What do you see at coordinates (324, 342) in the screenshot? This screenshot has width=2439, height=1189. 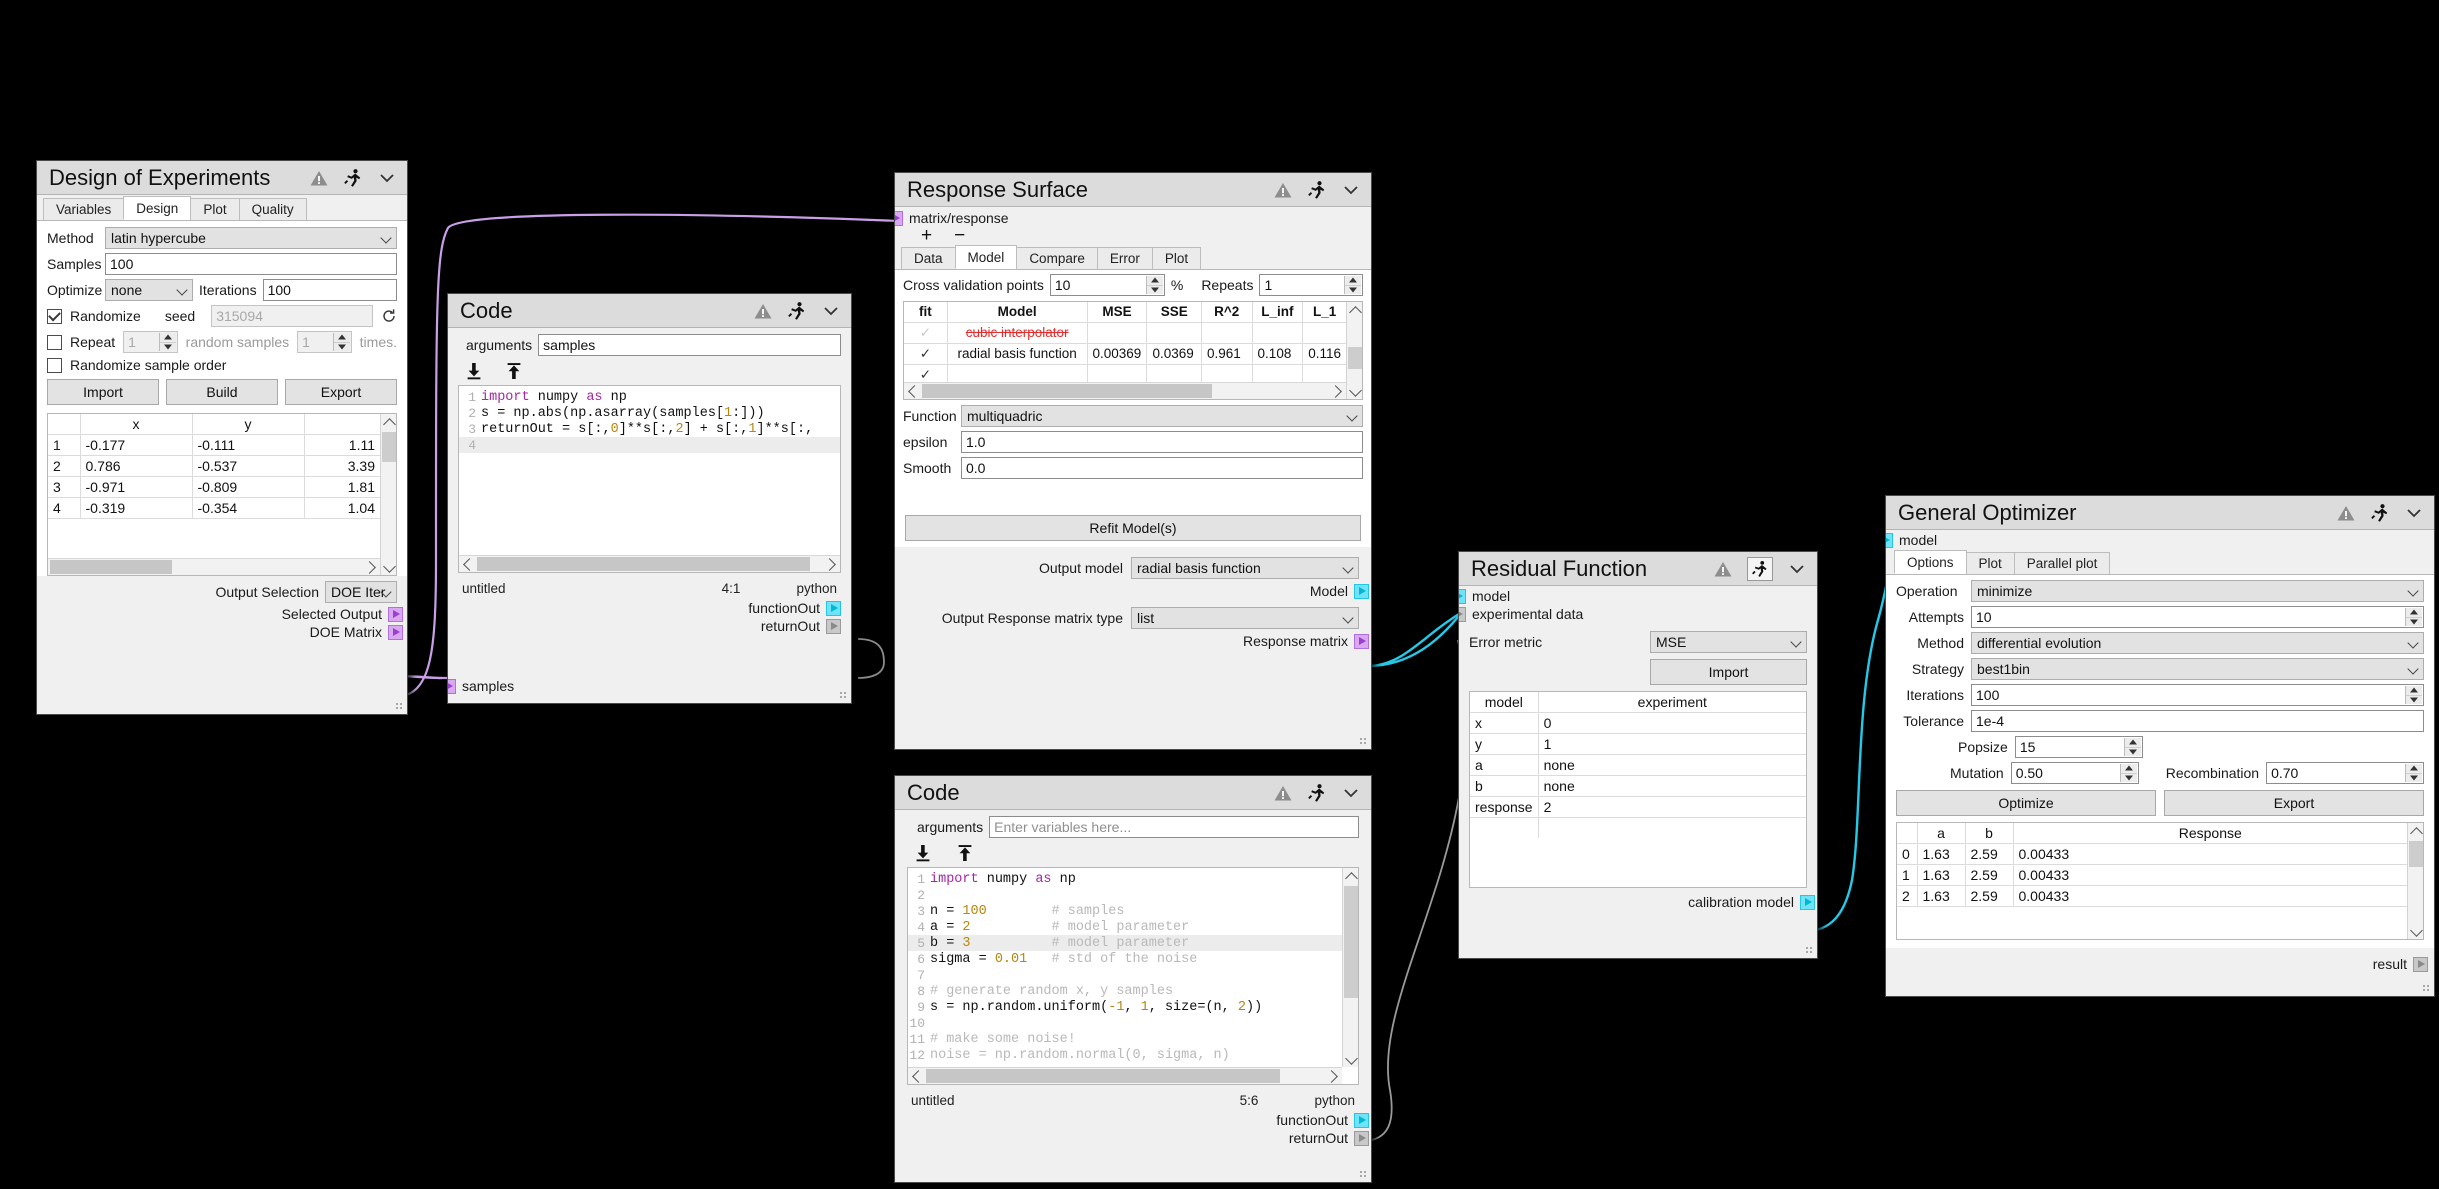 I see `random-samples-spinner: 1` at bounding box center [324, 342].